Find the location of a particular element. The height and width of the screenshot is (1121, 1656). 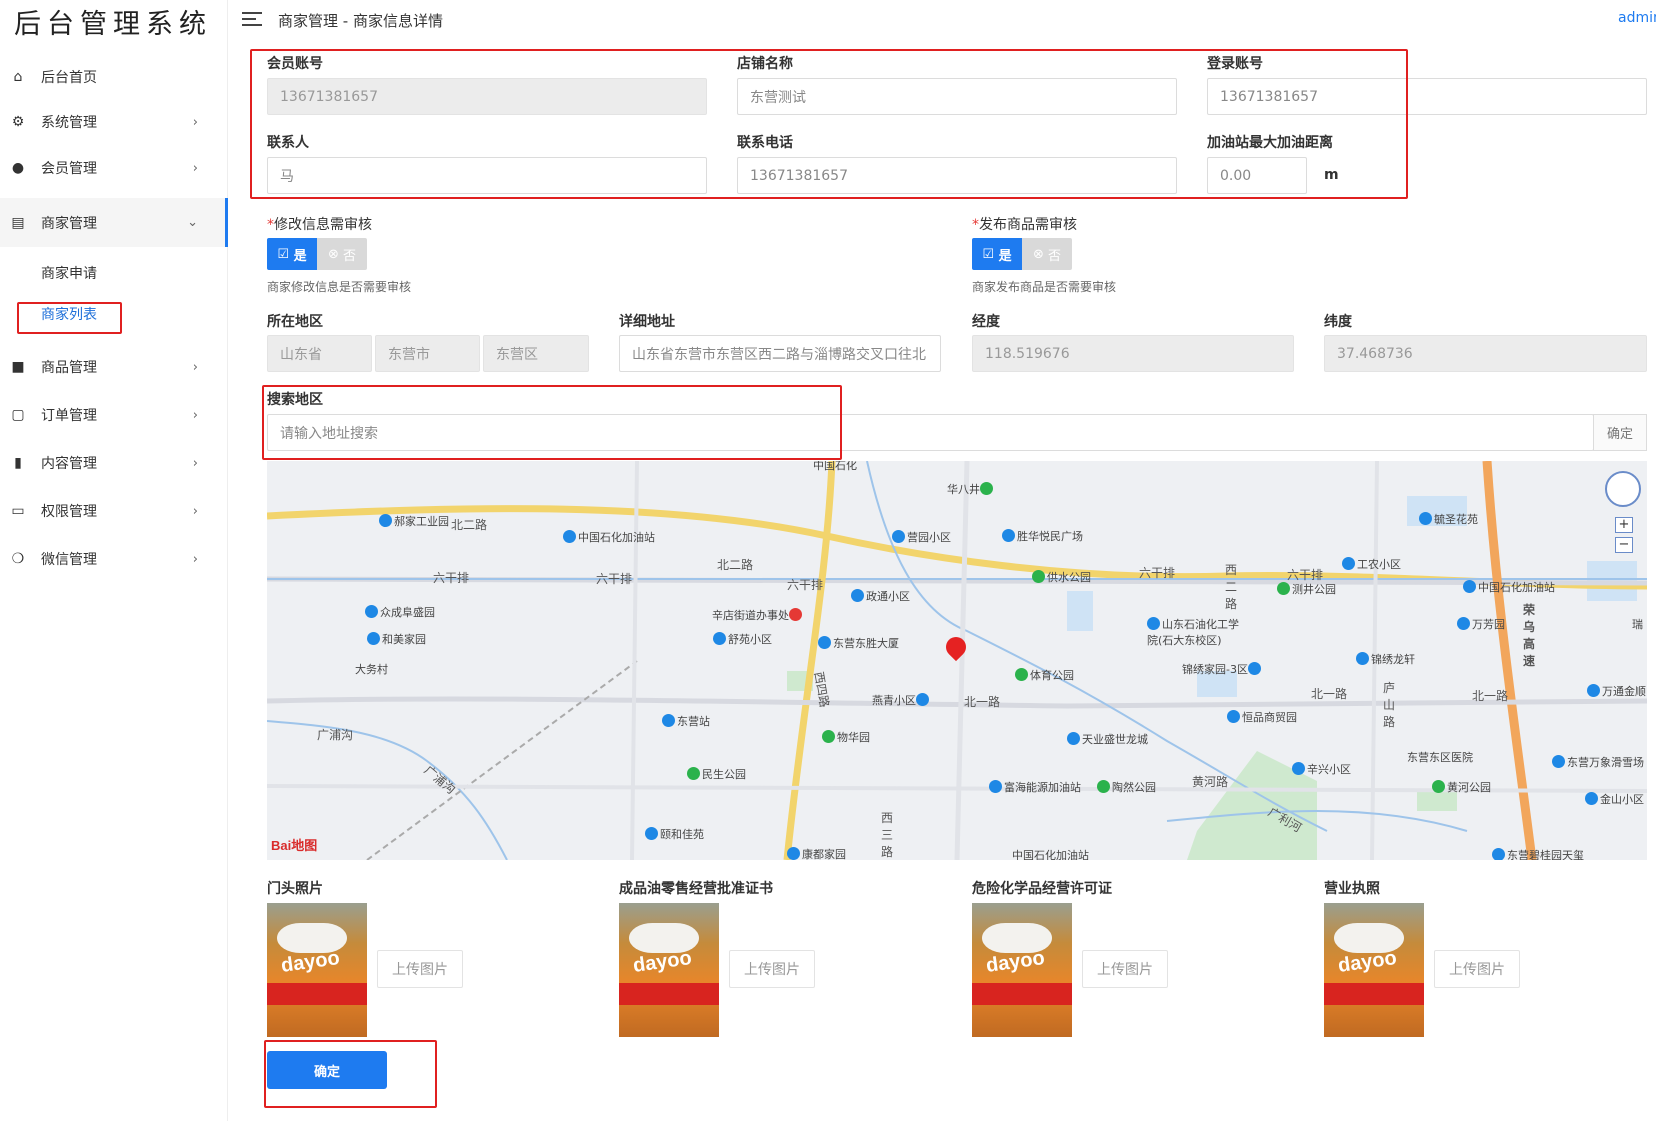

sidebar-item-label: 商品管理 is located at coordinates (69, 368).